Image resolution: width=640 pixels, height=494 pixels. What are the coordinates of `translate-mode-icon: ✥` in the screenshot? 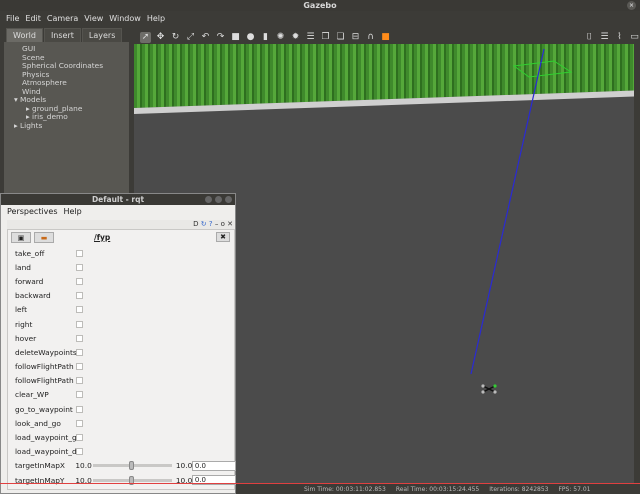 It's located at (160, 37).